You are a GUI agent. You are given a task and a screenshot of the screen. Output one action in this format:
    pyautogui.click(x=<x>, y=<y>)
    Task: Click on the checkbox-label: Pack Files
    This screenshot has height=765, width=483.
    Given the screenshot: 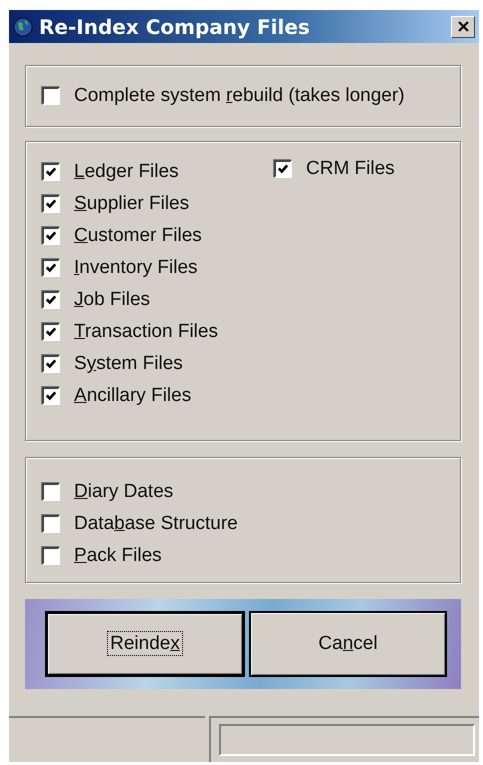 What is the action you would take?
    pyautogui.click(x=118, y=556)
    